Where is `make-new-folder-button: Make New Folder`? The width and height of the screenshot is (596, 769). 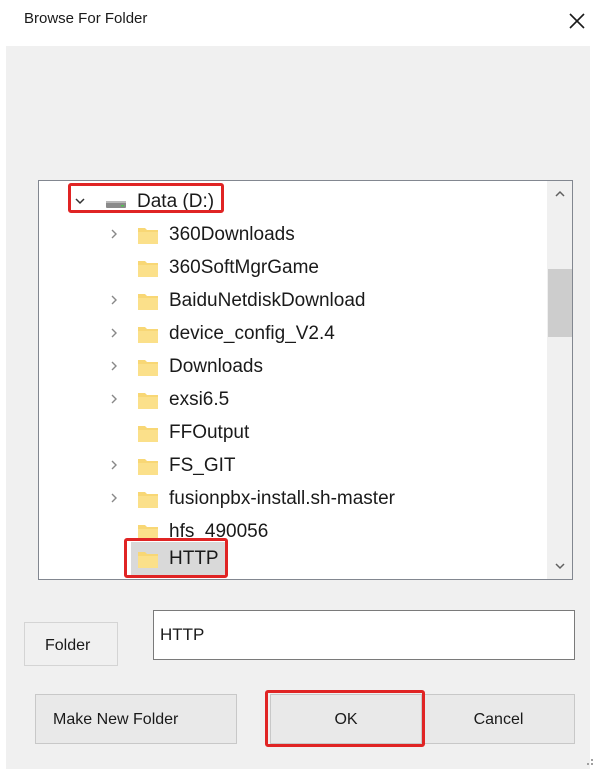
make-new-folder-button: Make New Folder is located at coordinates (136, 719).